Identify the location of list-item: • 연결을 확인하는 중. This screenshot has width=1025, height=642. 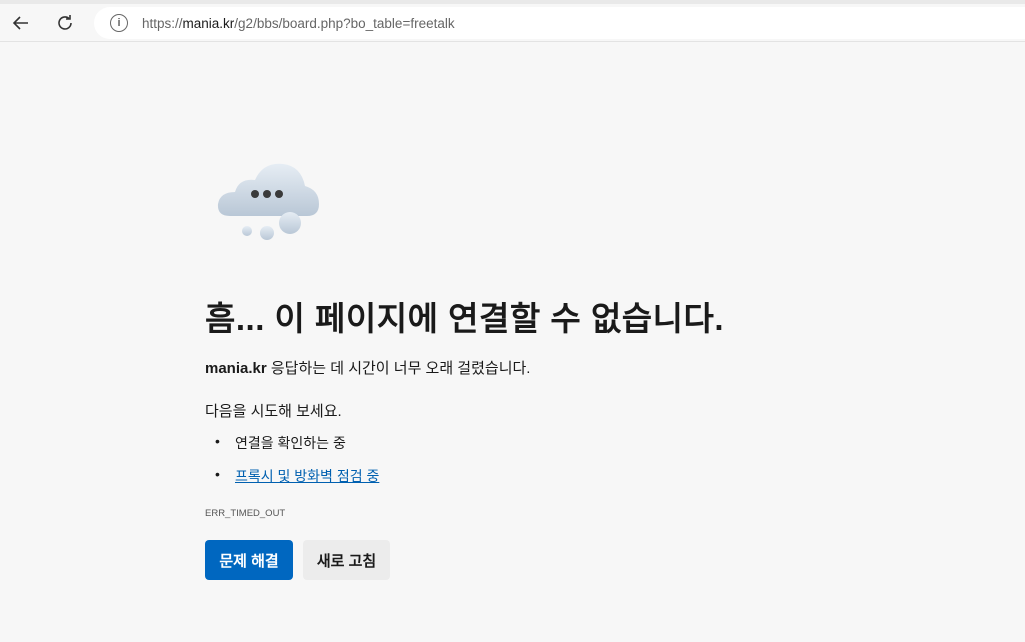
(280, 442).